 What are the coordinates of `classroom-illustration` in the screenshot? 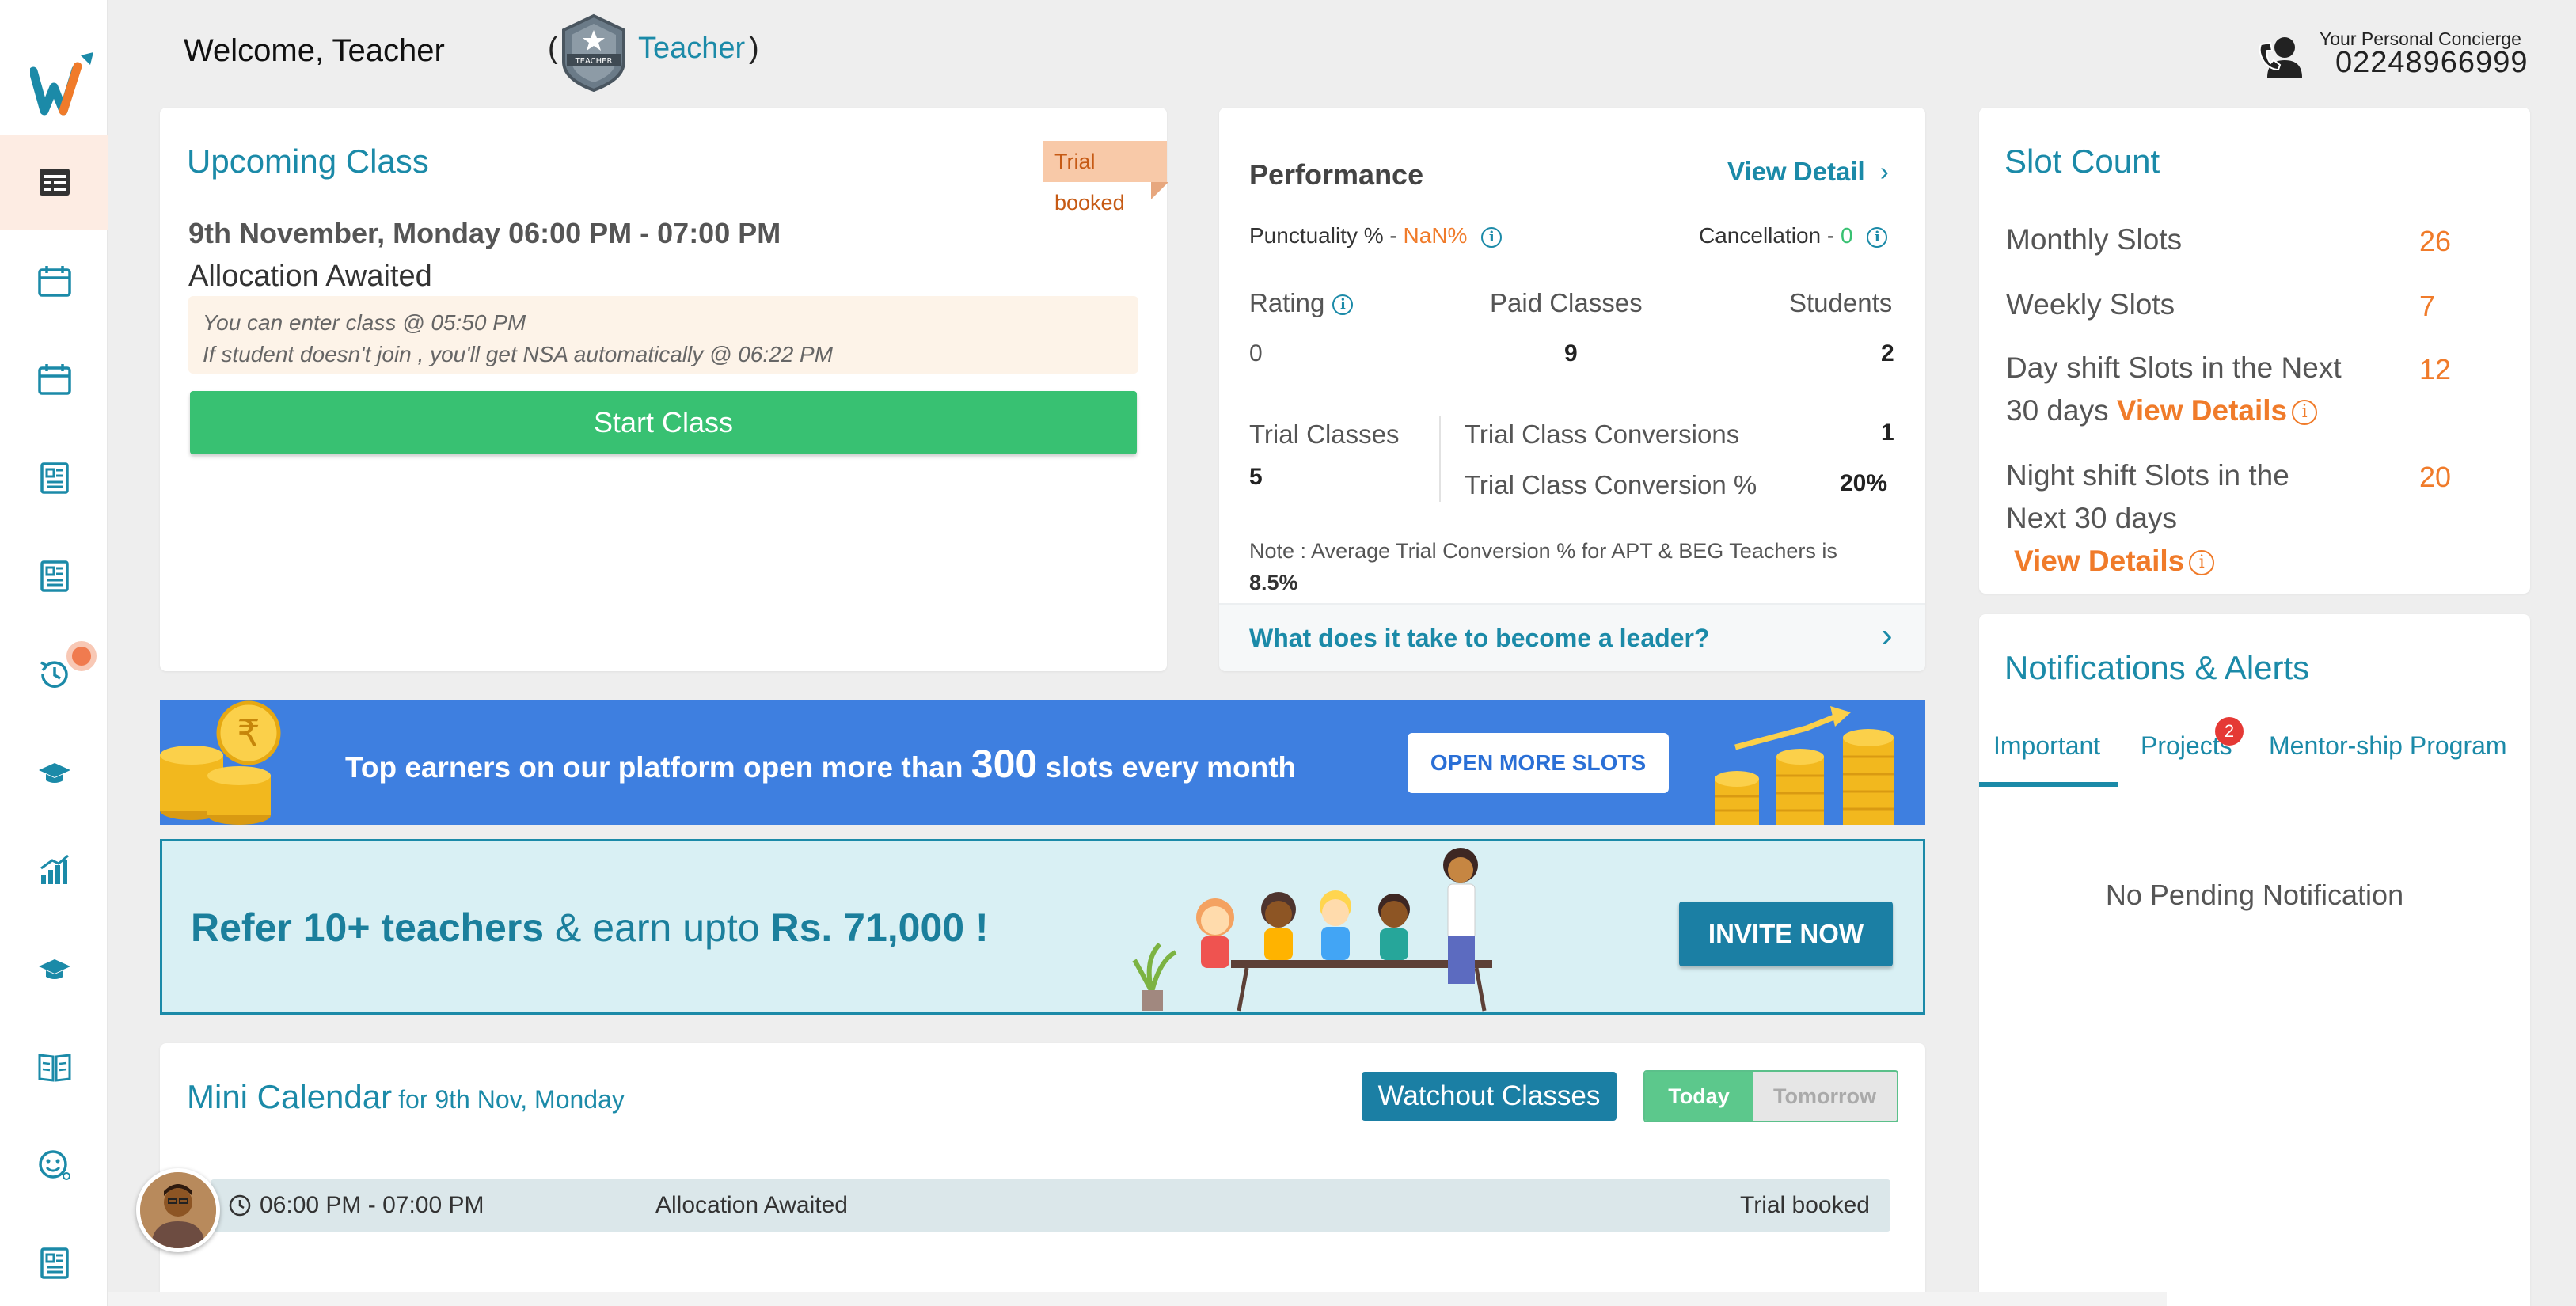 It's located at (1312, 930).